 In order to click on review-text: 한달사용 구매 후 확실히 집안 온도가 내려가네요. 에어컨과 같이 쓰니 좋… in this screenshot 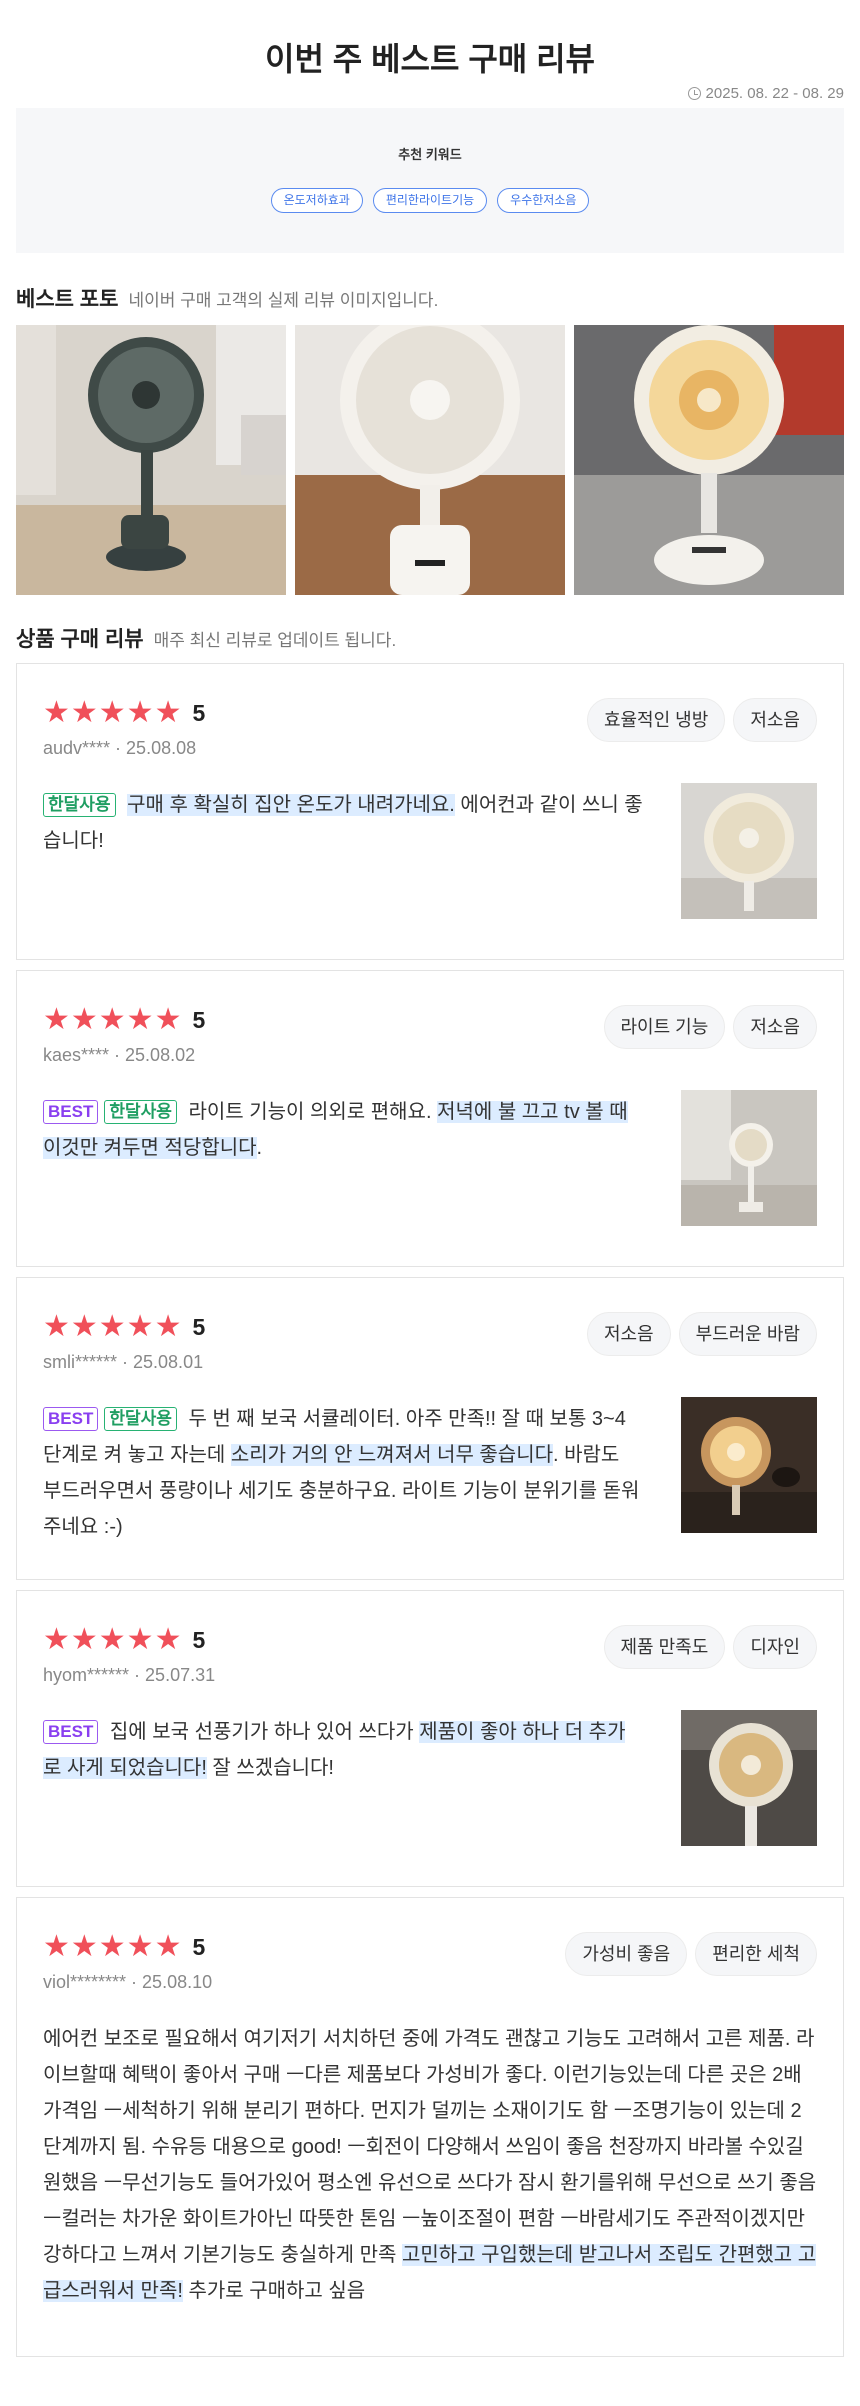, I will do `click(343, 853)`.